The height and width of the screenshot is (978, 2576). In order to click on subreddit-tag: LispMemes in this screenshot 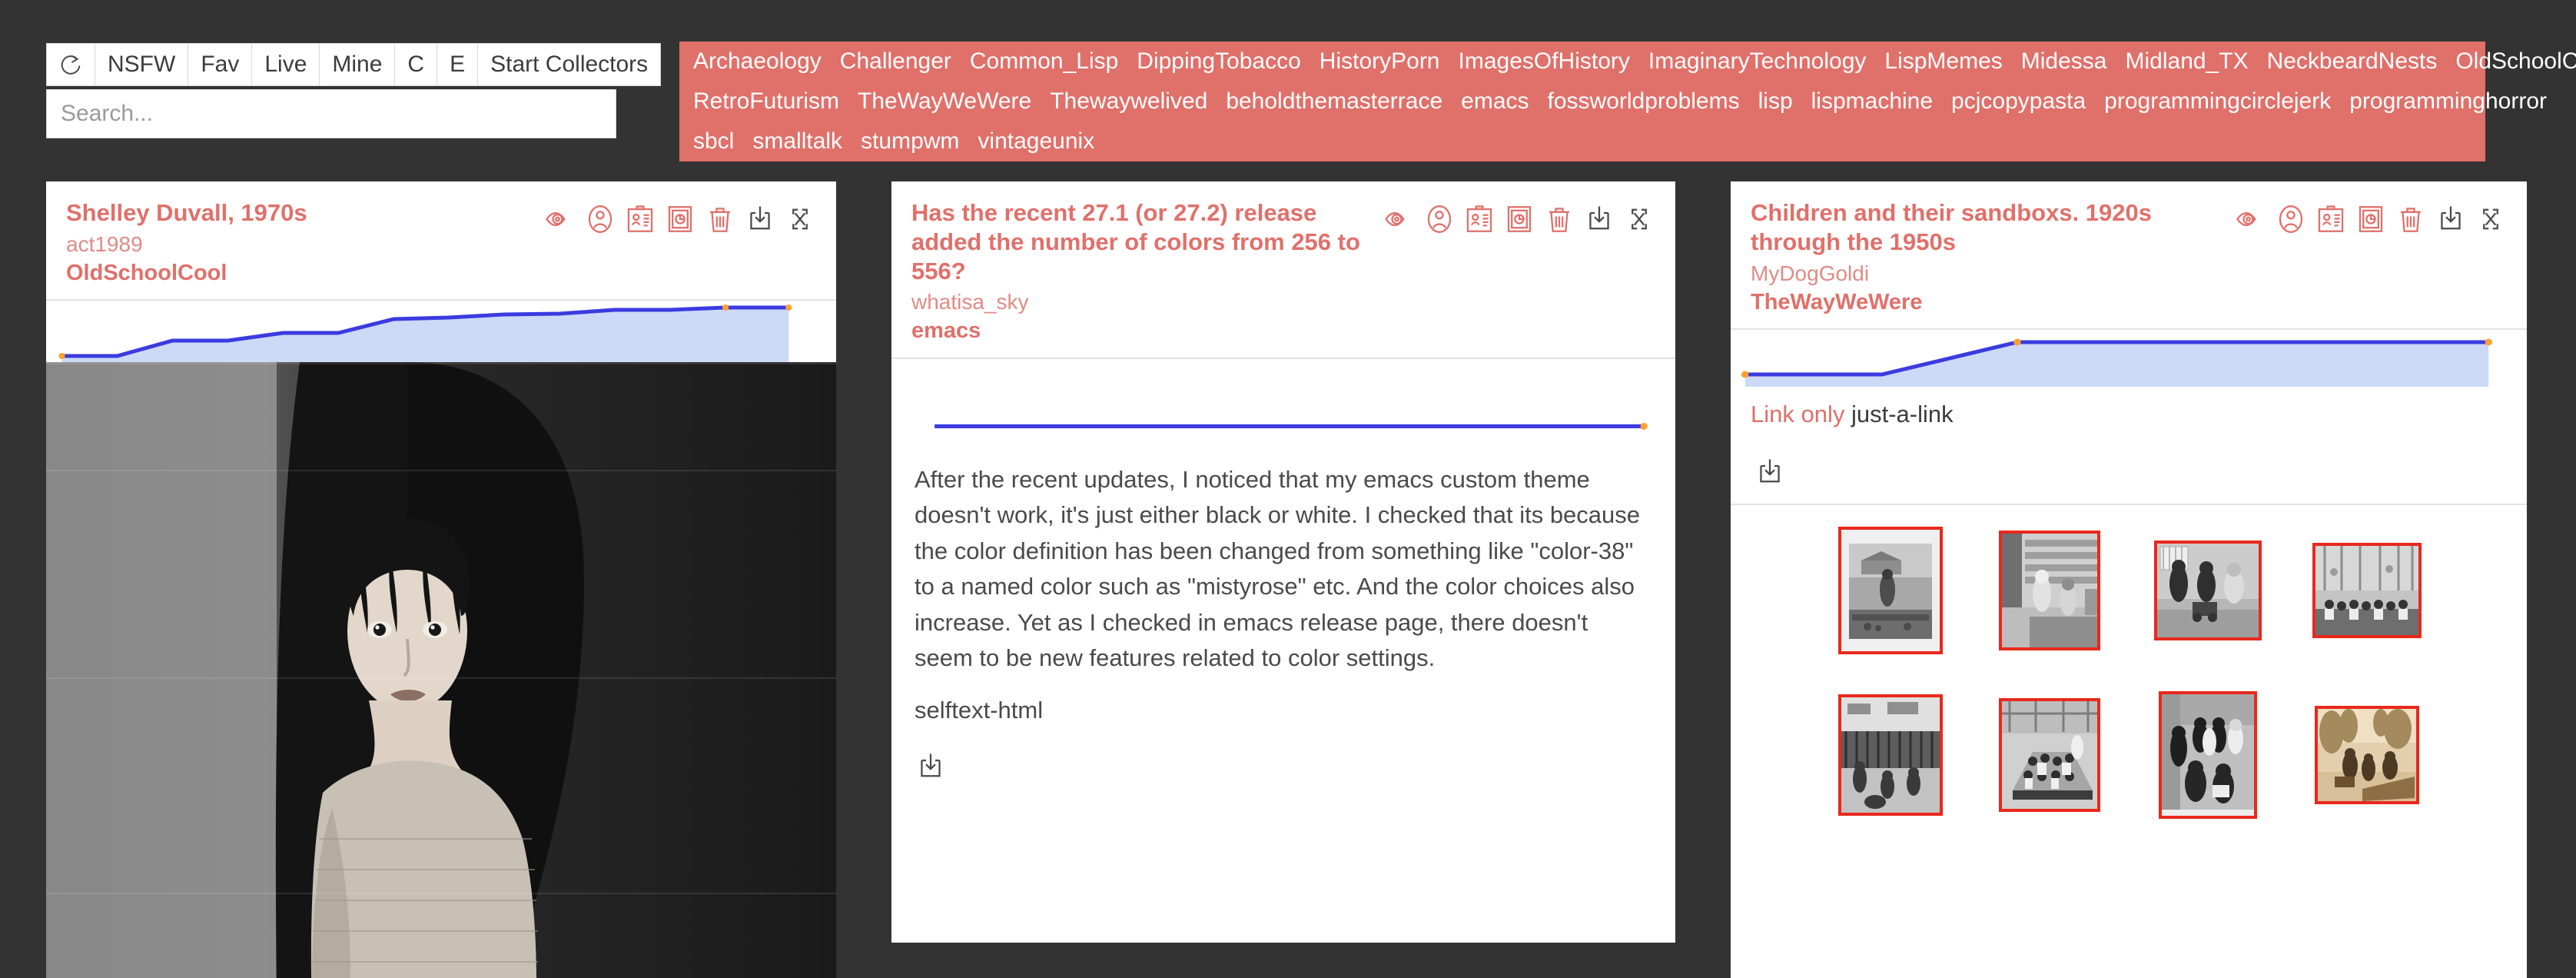, I will do `click(1943, 62)`.